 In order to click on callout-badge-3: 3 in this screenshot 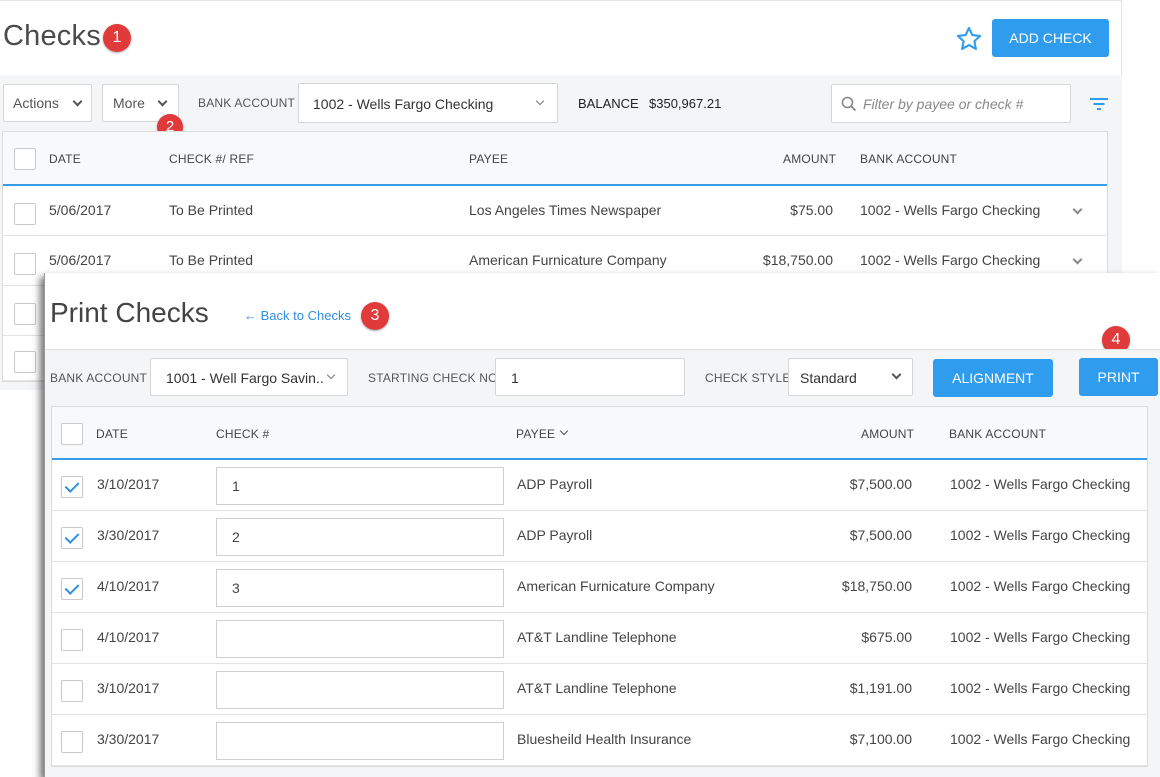, I will do `click(375, 316)`.